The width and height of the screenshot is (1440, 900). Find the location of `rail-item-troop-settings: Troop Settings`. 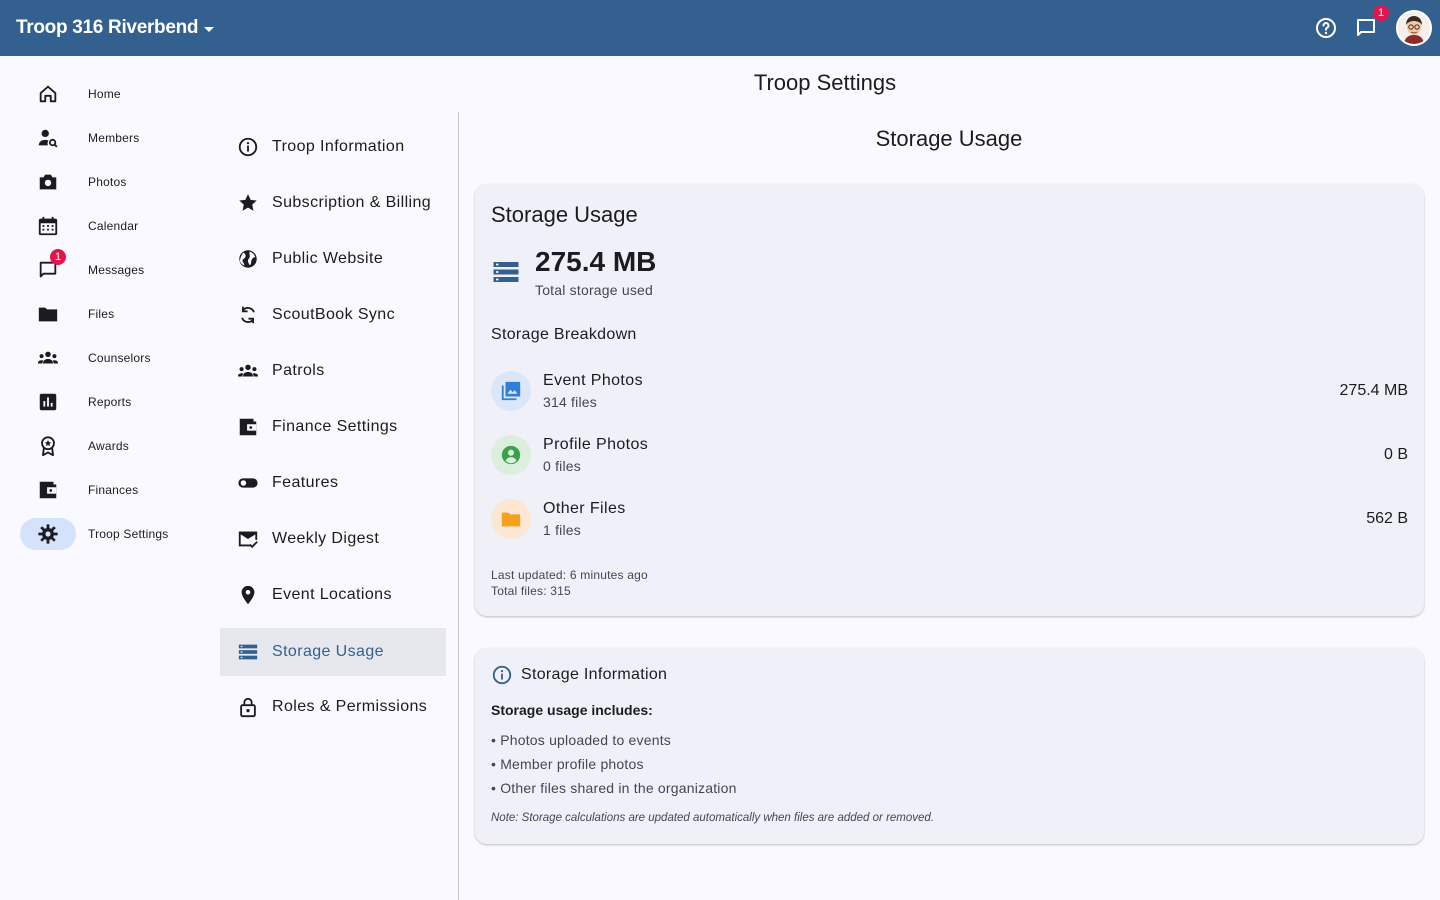

rail-item-troop-settings: Troop Settings is located at coordinates (115, 534).